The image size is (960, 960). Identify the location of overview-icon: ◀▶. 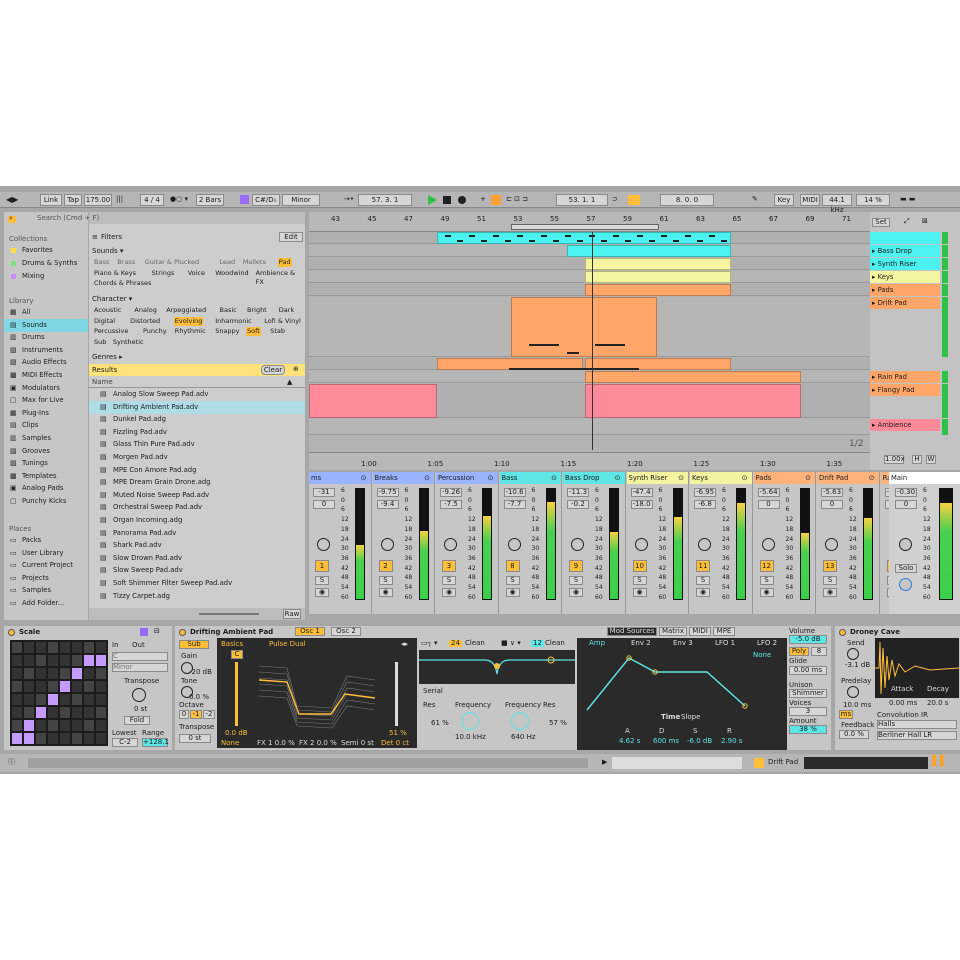
(12, 200).